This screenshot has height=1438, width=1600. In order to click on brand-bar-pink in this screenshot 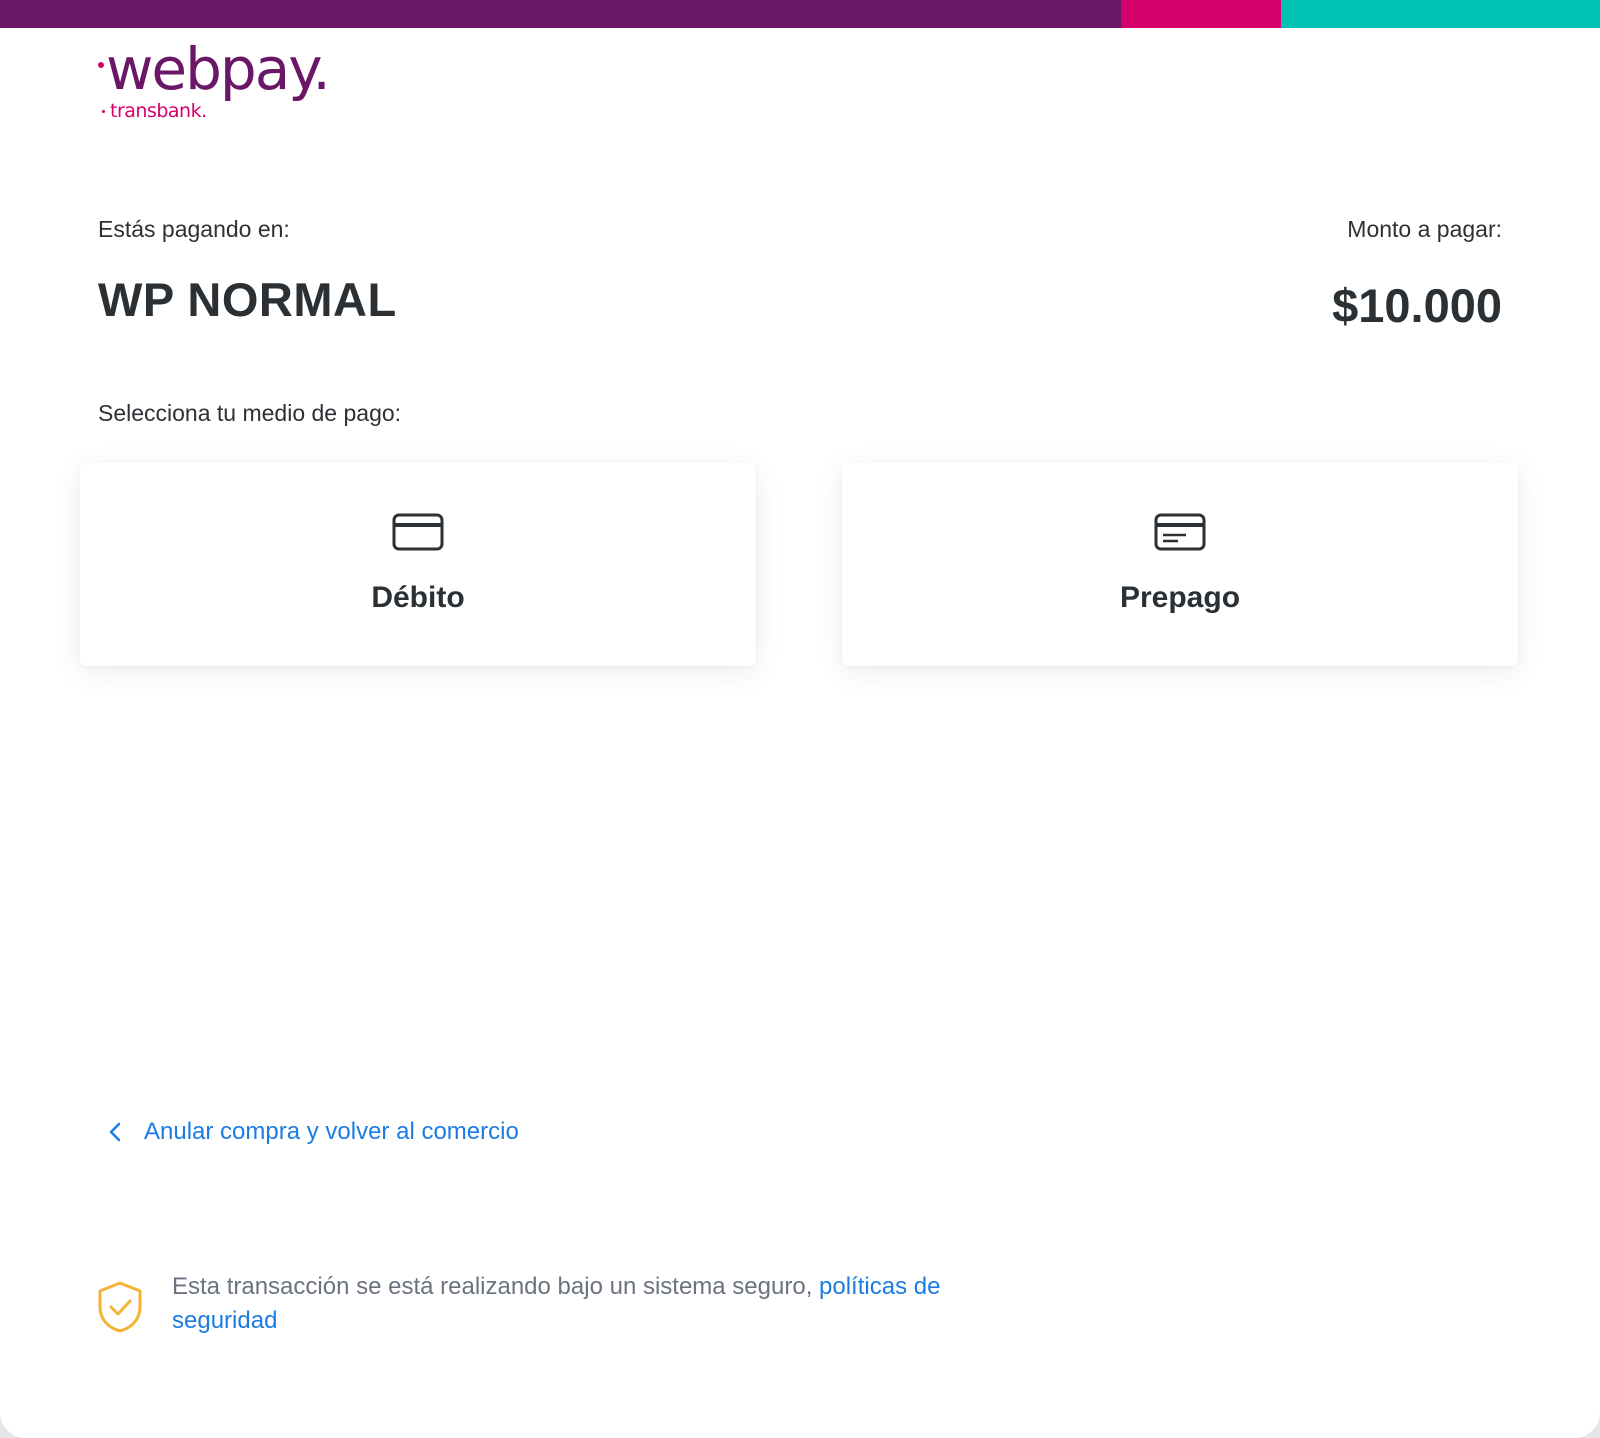, I will do `click(1201, 14)`.